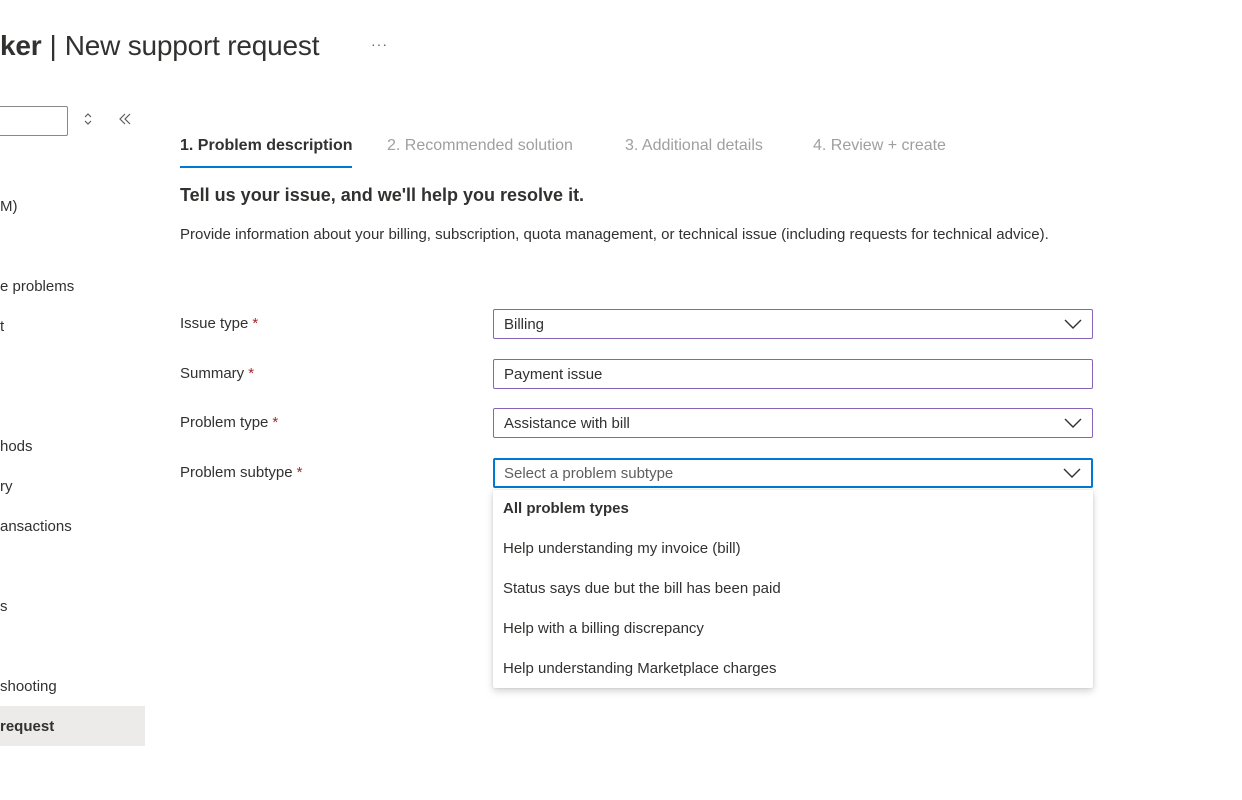 Image resolution: width=1242 pixels, height=800 pixels. I want to click on tab-recommended-solution: 2. Recommended solution, so click(480, 151).